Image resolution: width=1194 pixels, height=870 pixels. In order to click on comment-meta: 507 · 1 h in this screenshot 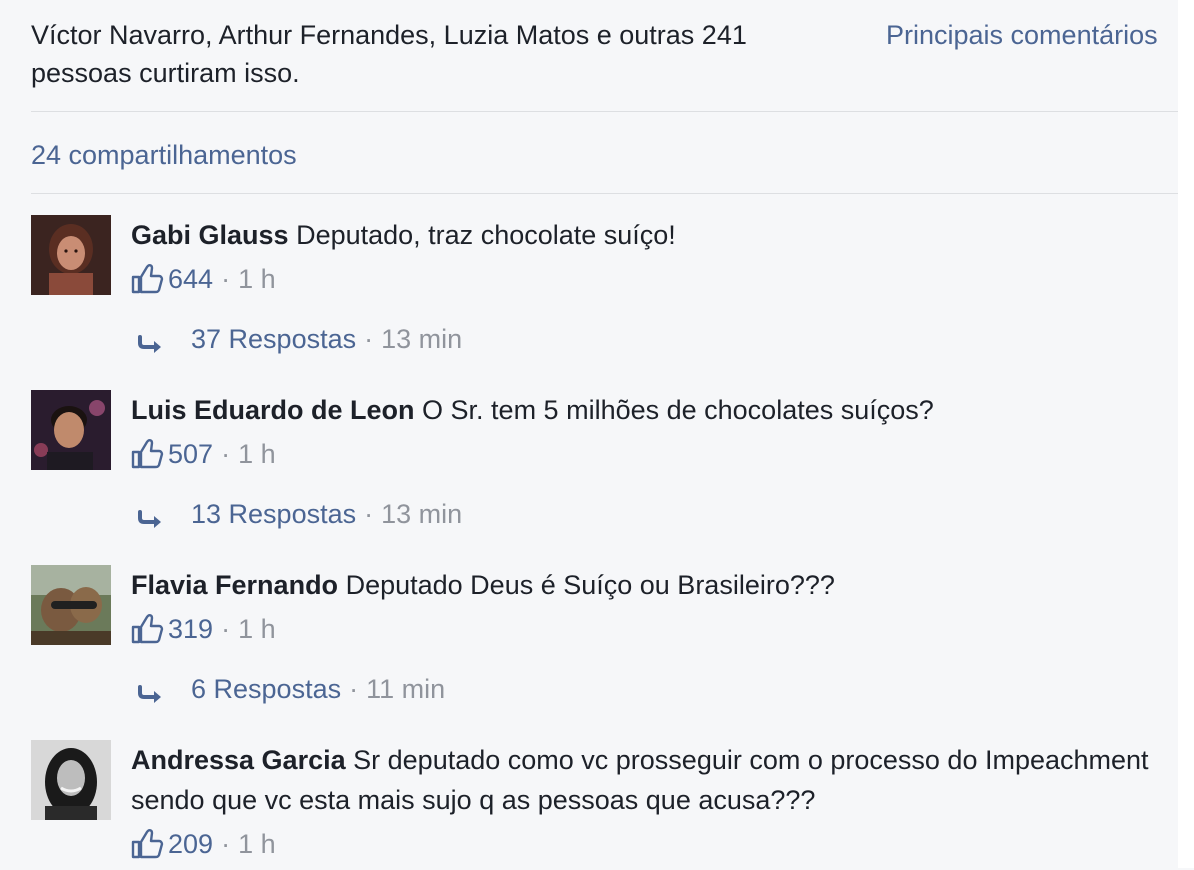, I will do `click(203, 454)`.